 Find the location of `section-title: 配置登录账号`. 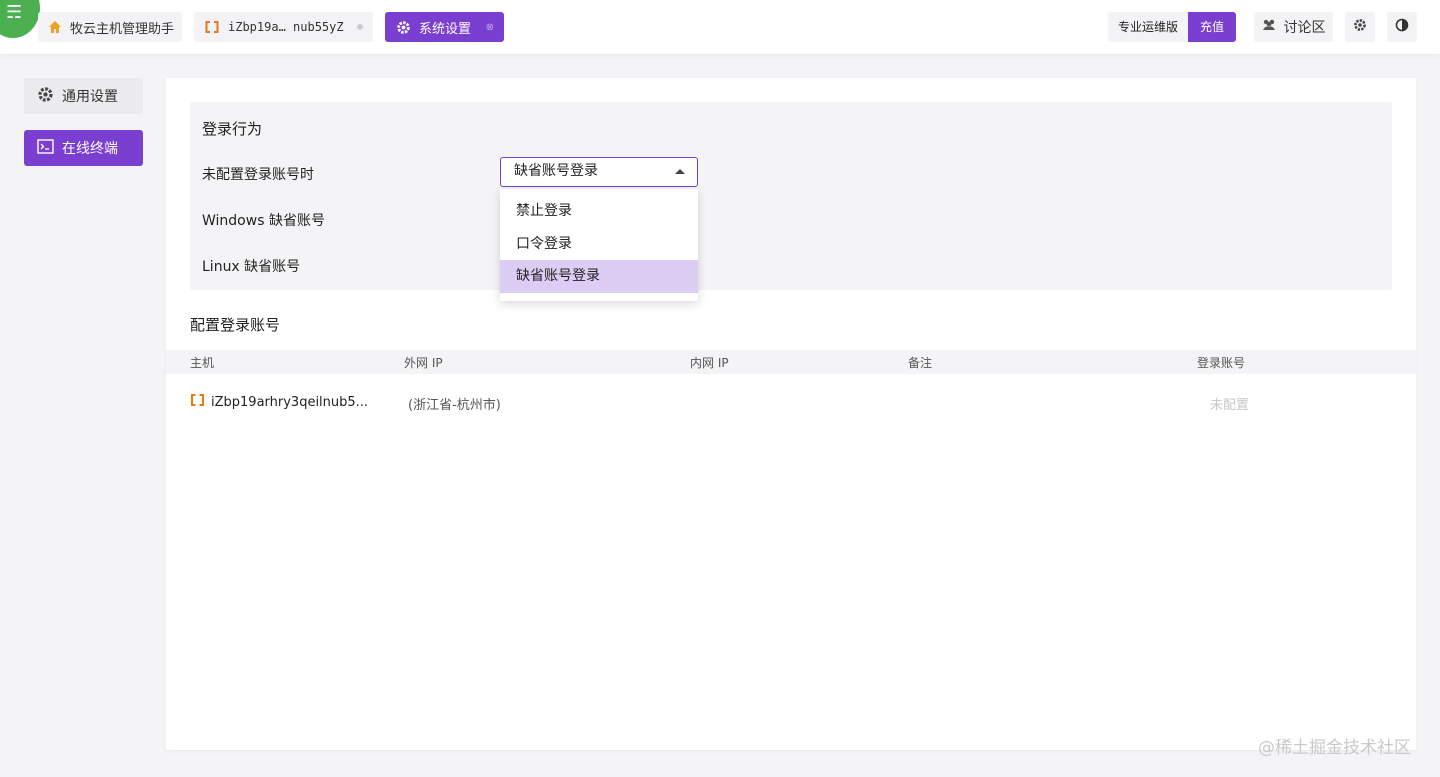

section-title: 配置登录账号 is located at coordinates (235, 325).